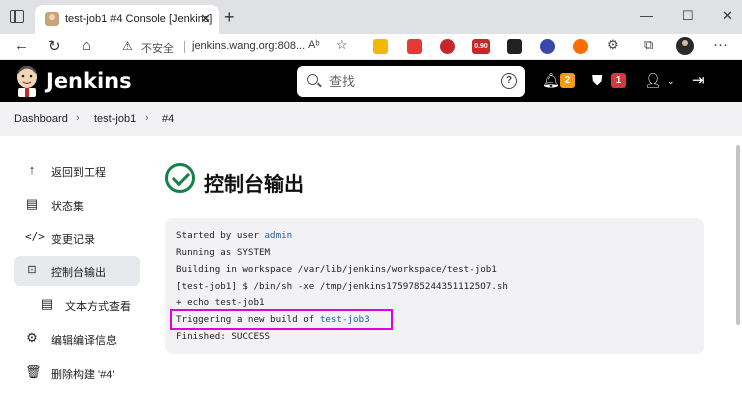  I want to click on extension-1-icon, so click(380, 46).